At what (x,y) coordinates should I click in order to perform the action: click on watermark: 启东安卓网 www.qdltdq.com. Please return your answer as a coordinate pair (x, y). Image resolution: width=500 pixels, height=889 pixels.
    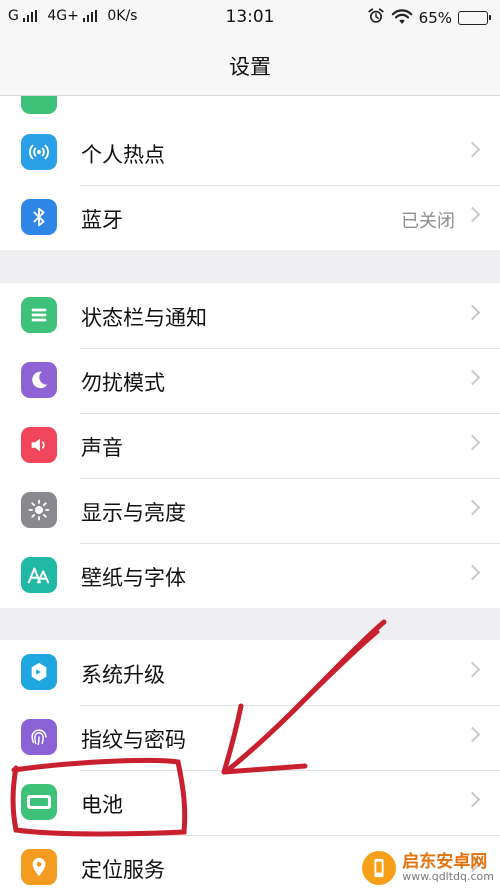
    Looking at the image, I should click on (428, 868).